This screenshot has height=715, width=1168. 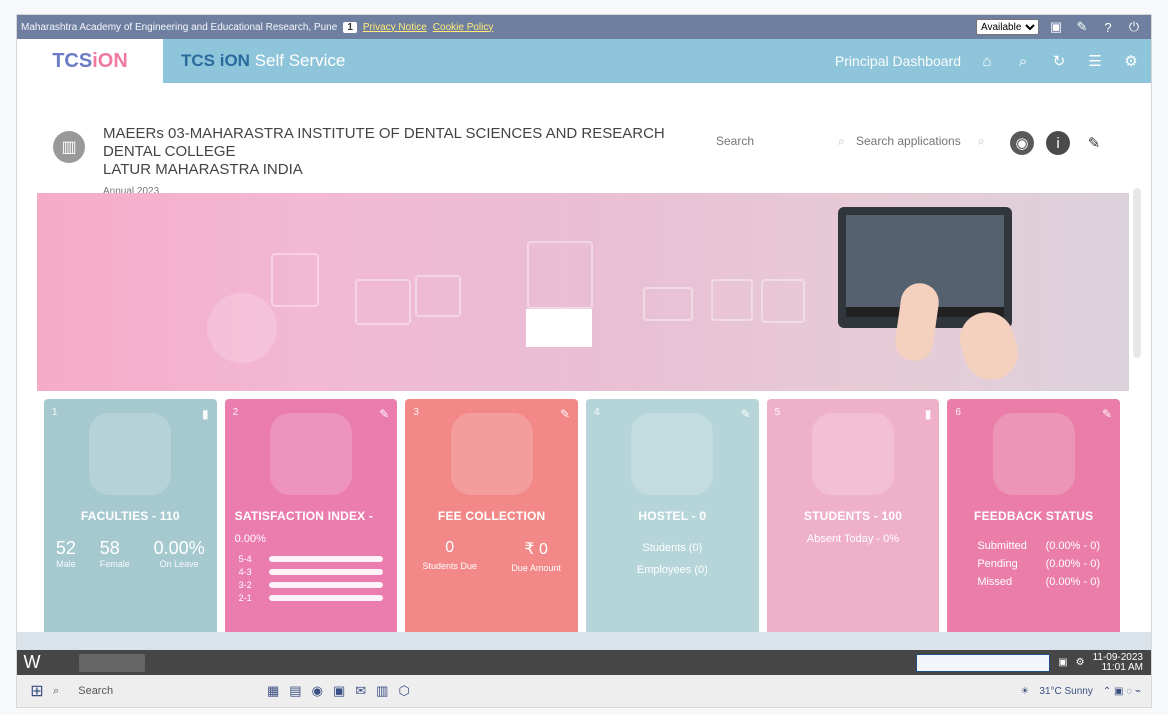 What do you see at coordinates (1095, 61) in the screenshot?
I see `menu-icon: ☰` at bounding box center [1095, 61].